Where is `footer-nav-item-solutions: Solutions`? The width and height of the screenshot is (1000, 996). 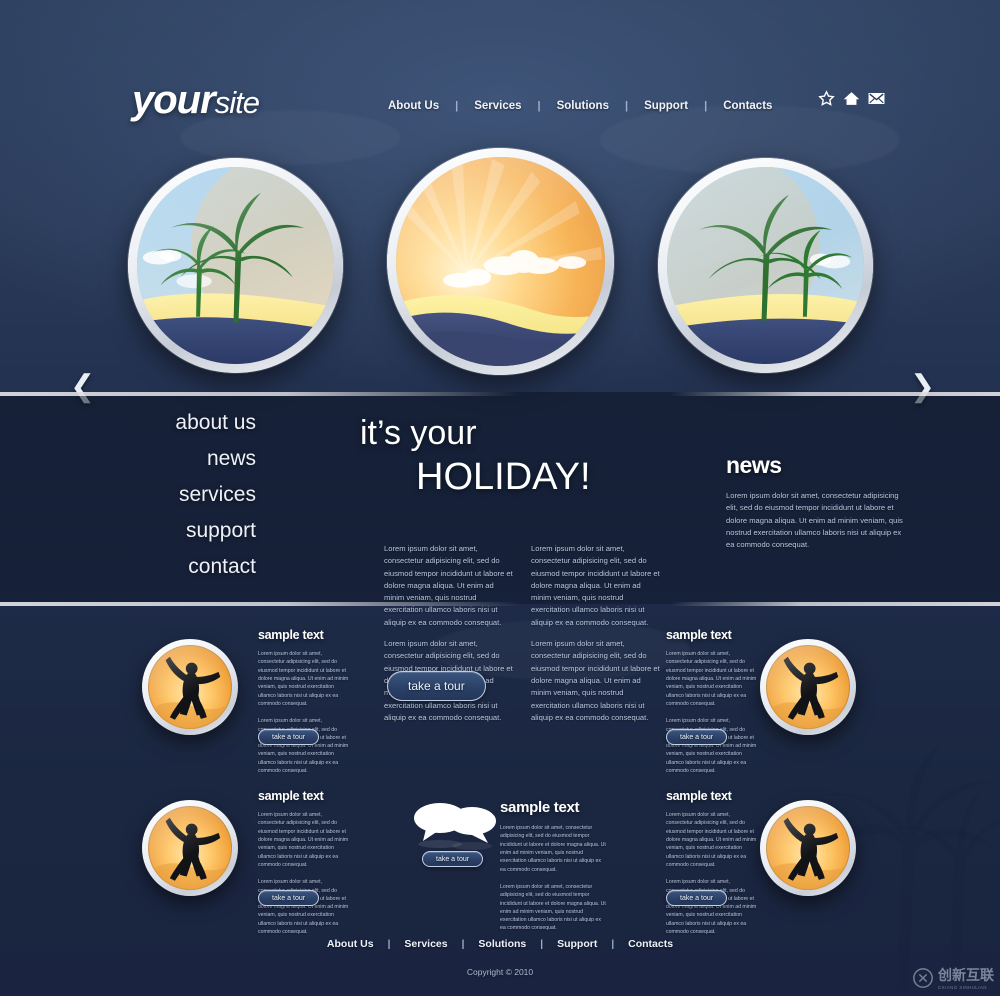 footer-nav-item-solutions: Solutions is located at coordinates (502, 944).